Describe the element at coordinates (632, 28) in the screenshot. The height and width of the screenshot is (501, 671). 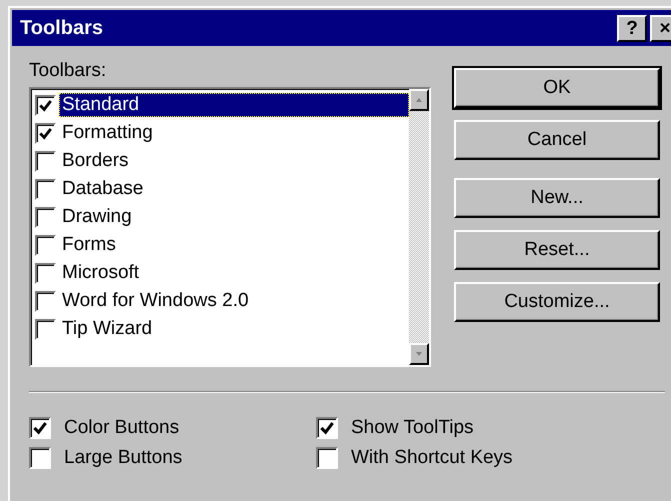
I see `help-button: ?` at that location.